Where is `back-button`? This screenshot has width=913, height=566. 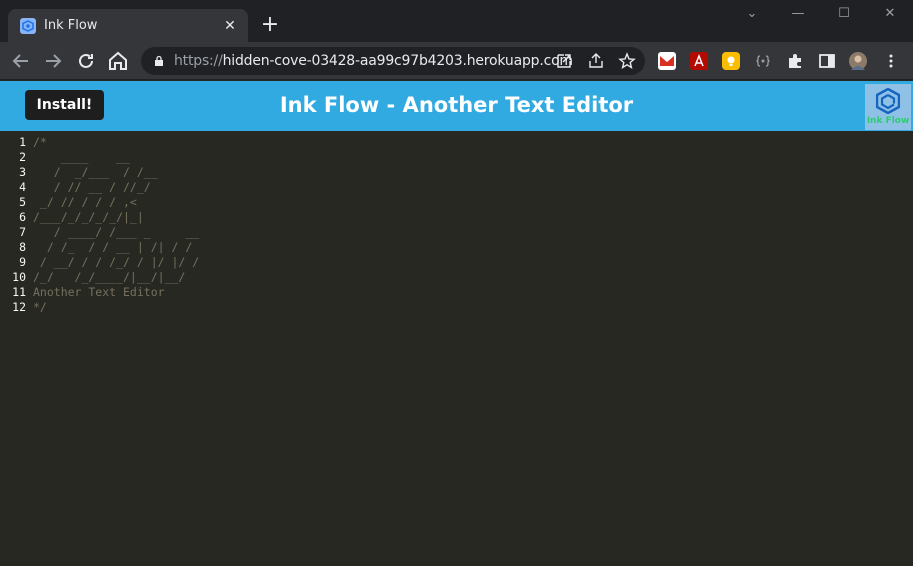
back-button is located at coordinates (21, 61).